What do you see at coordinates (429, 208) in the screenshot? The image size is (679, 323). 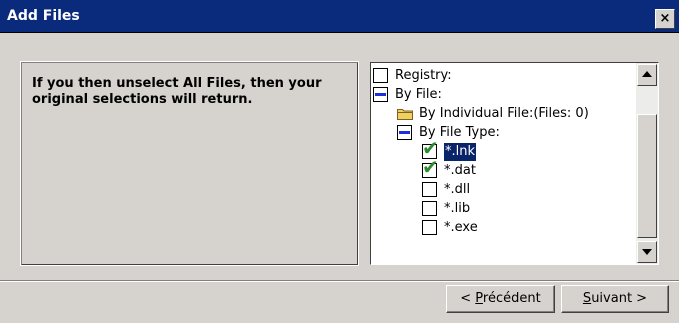 I see `lib-checkbox` at bounding box center [429, 208].